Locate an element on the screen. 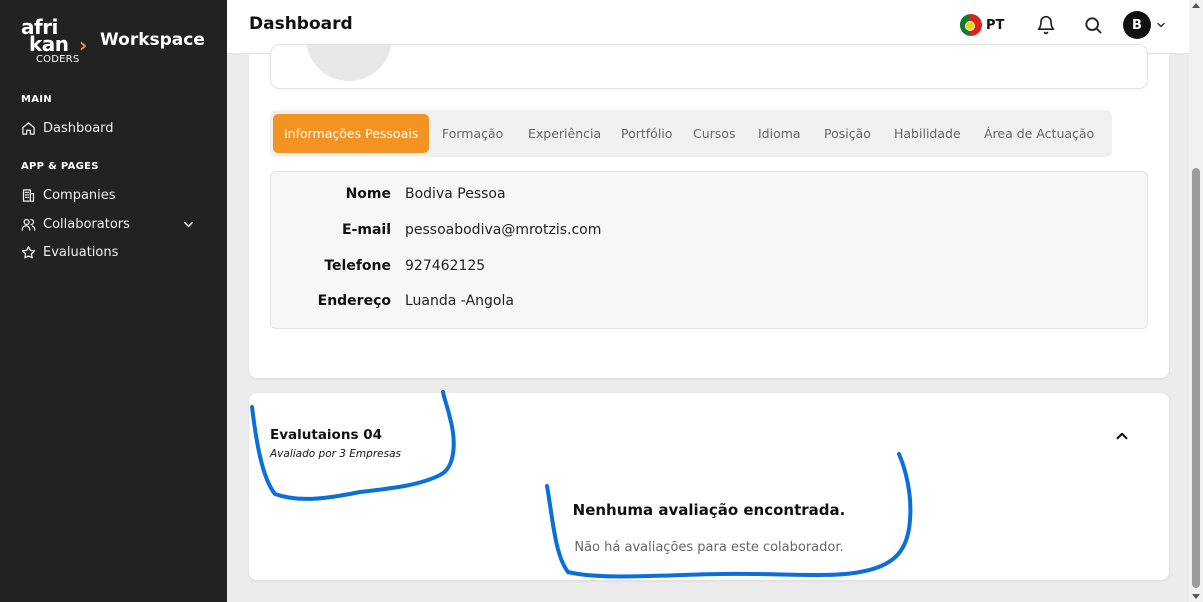 This screenshot has width=1203, height=602. brand-logo: afri kan › CODERS Workspace is located at coordinates (116, 41).